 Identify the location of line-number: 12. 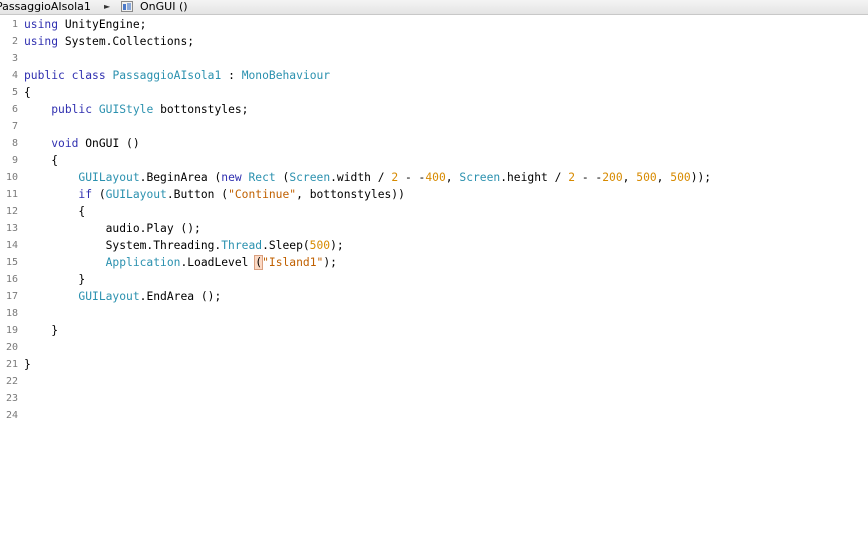
(11, 211).